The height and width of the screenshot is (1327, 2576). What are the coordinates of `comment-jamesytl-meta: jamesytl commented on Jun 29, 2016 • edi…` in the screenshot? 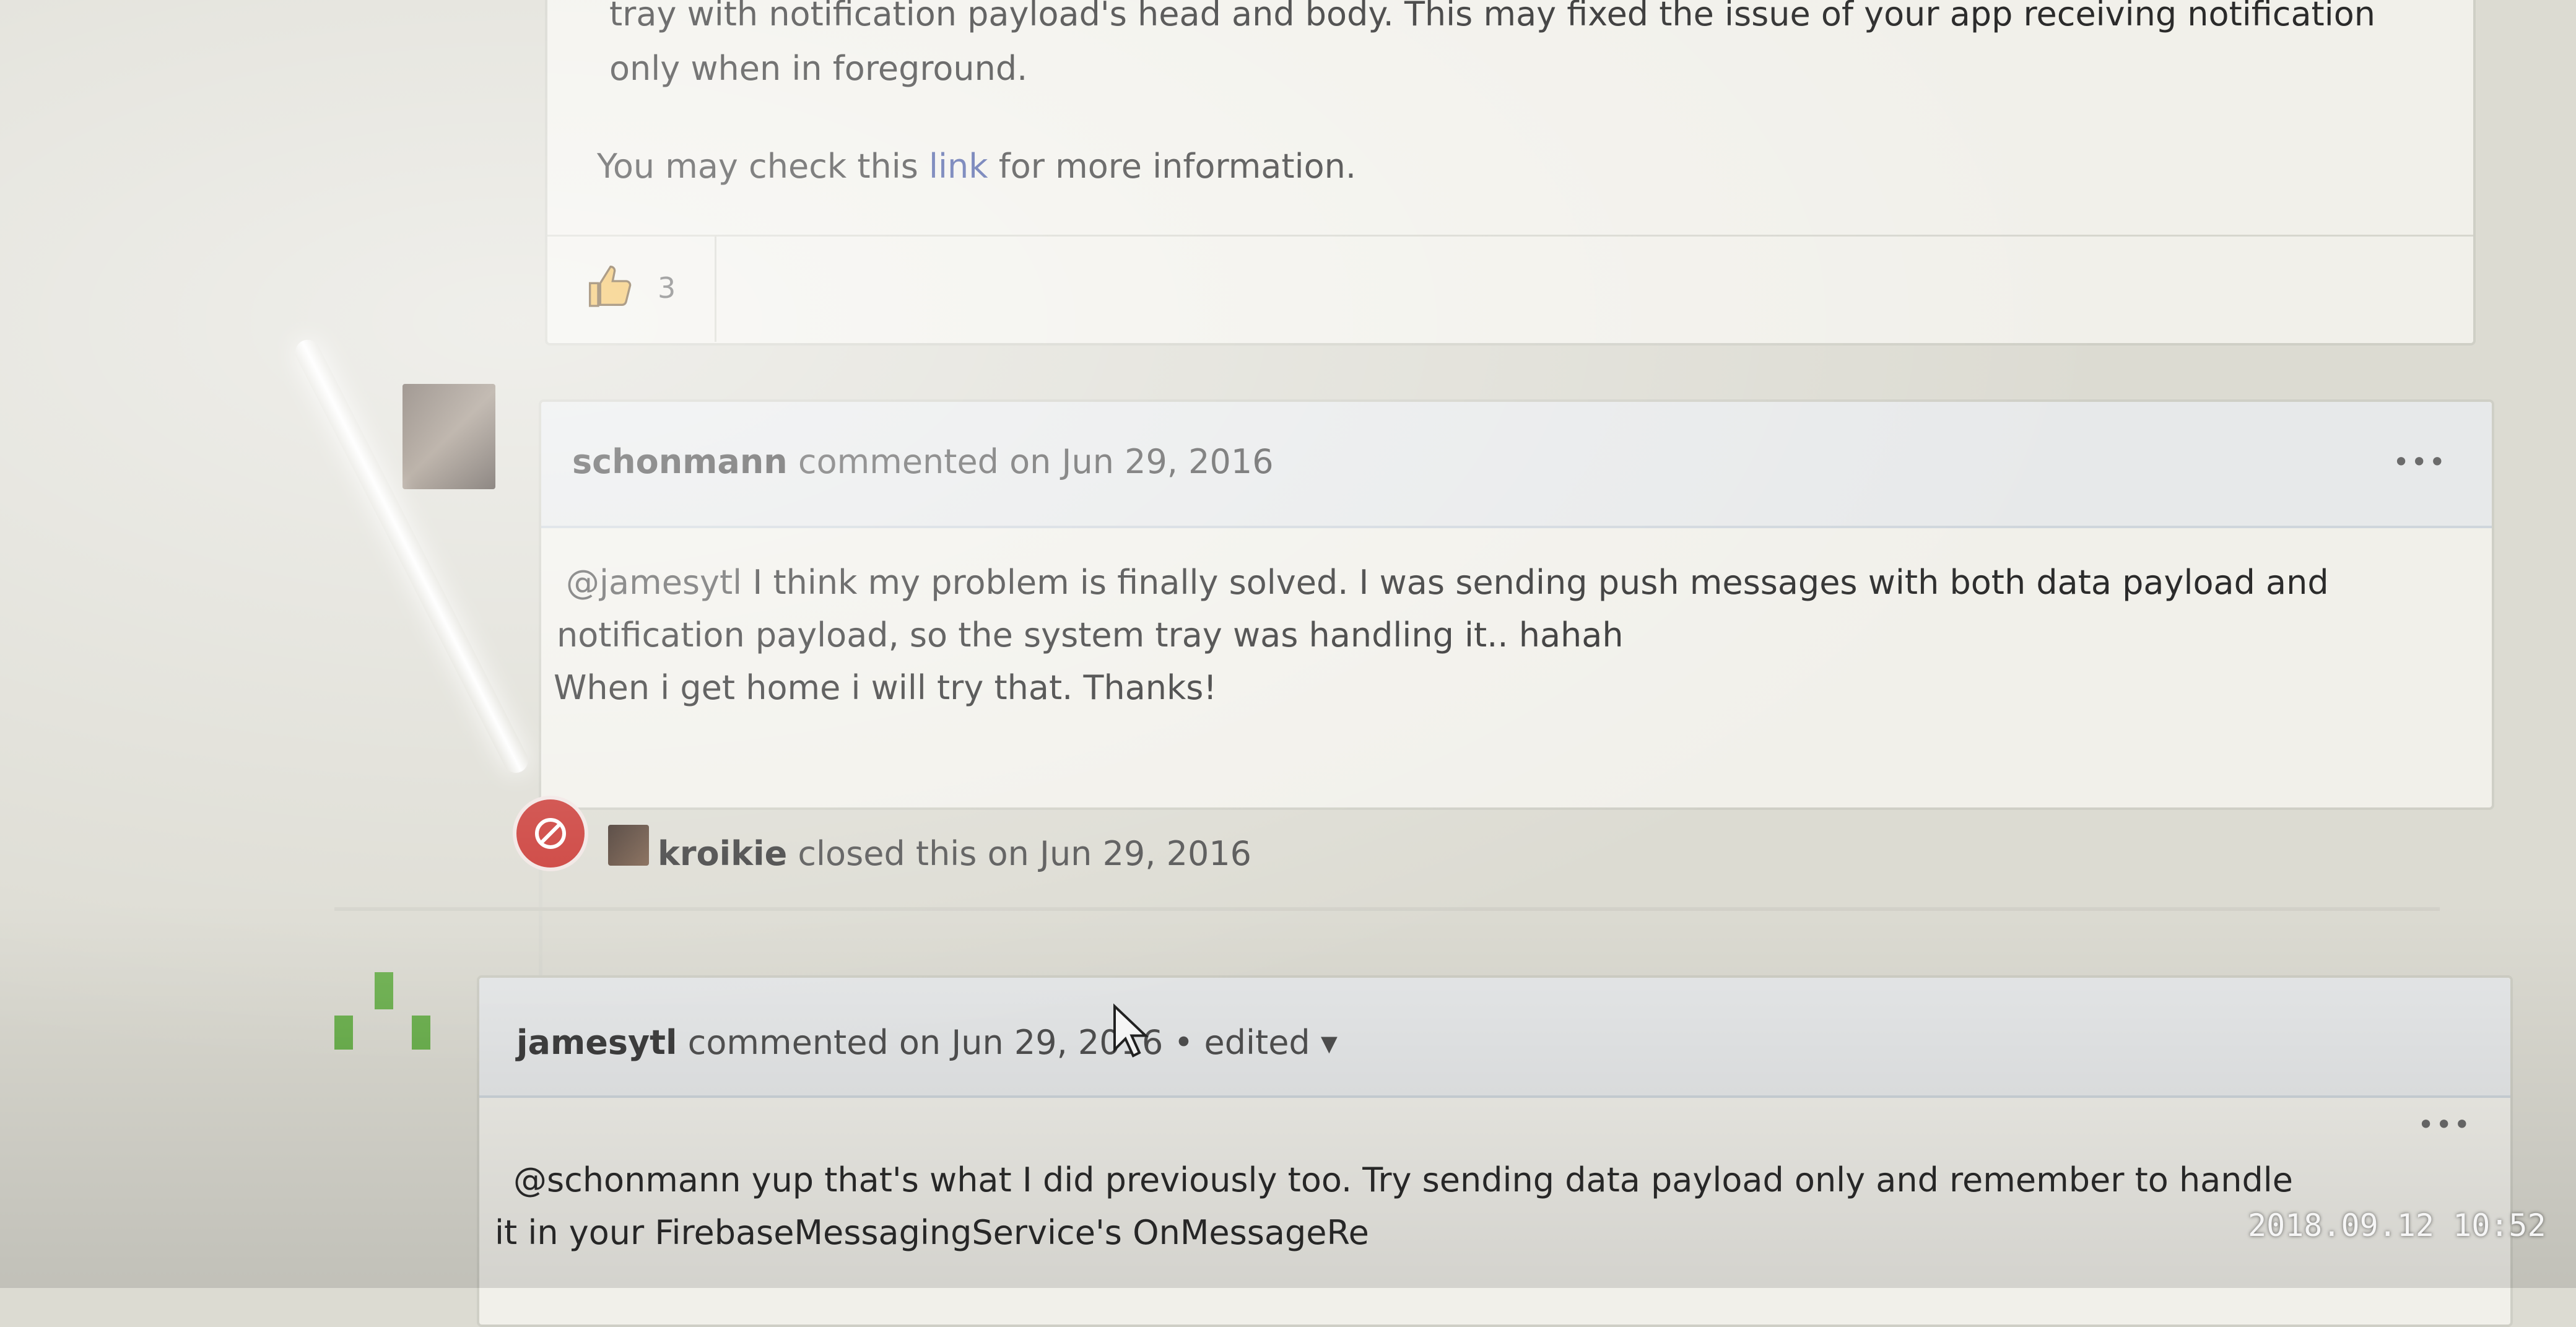 It's located at (927, 1042).